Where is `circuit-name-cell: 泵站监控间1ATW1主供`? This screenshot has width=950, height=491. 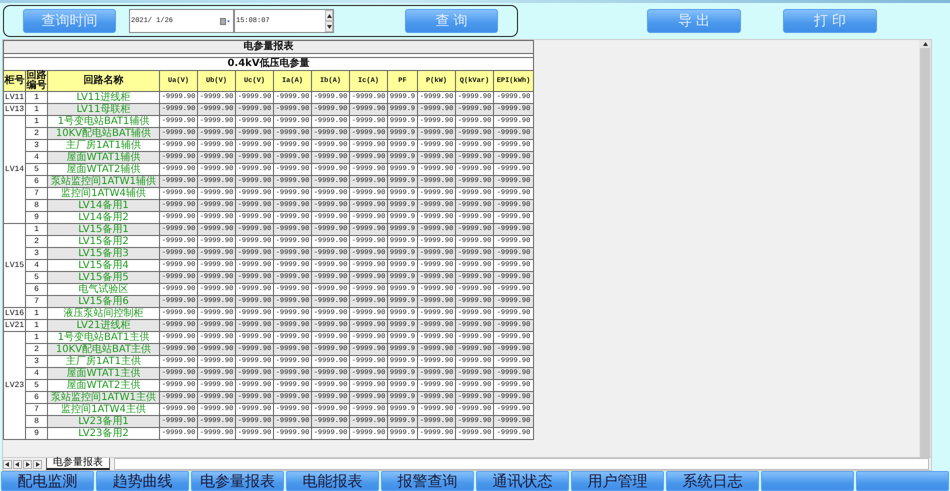 circuit-name-cell: 泵站监控间1ATW1主供 is located at coordinates (104, 398).